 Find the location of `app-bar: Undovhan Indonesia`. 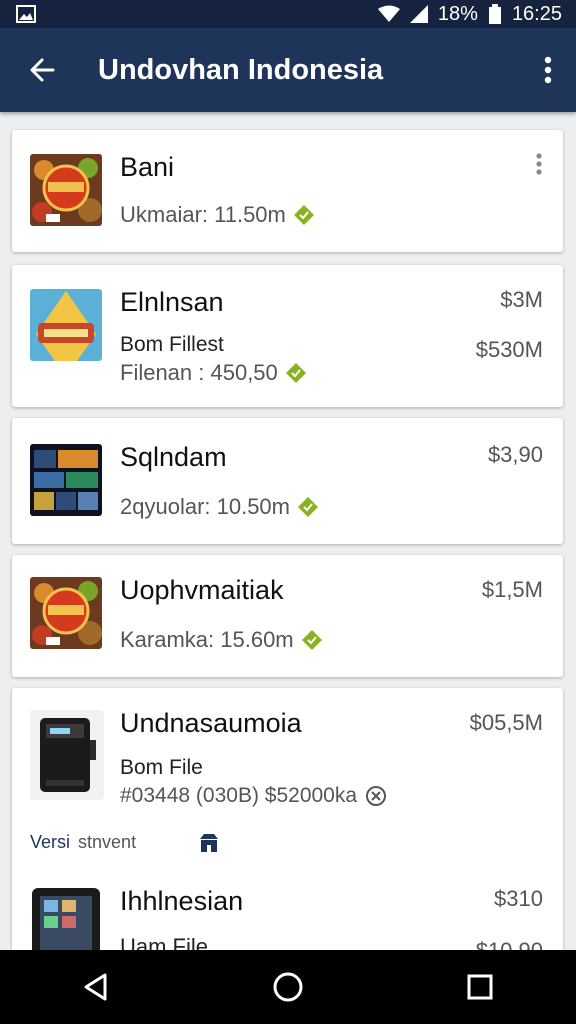

app-bar: Undovhan Indonesia is located at coordinates (288, 70).